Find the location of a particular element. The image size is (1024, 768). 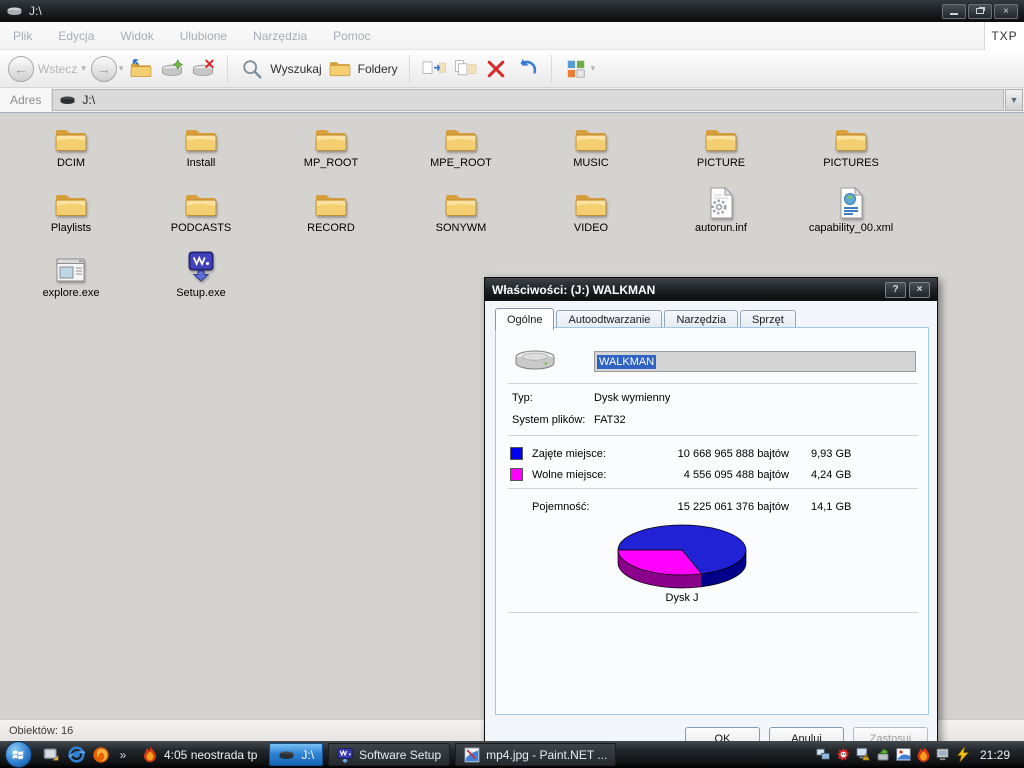

file-label: VIDEO is located at coordinates (591, 228).